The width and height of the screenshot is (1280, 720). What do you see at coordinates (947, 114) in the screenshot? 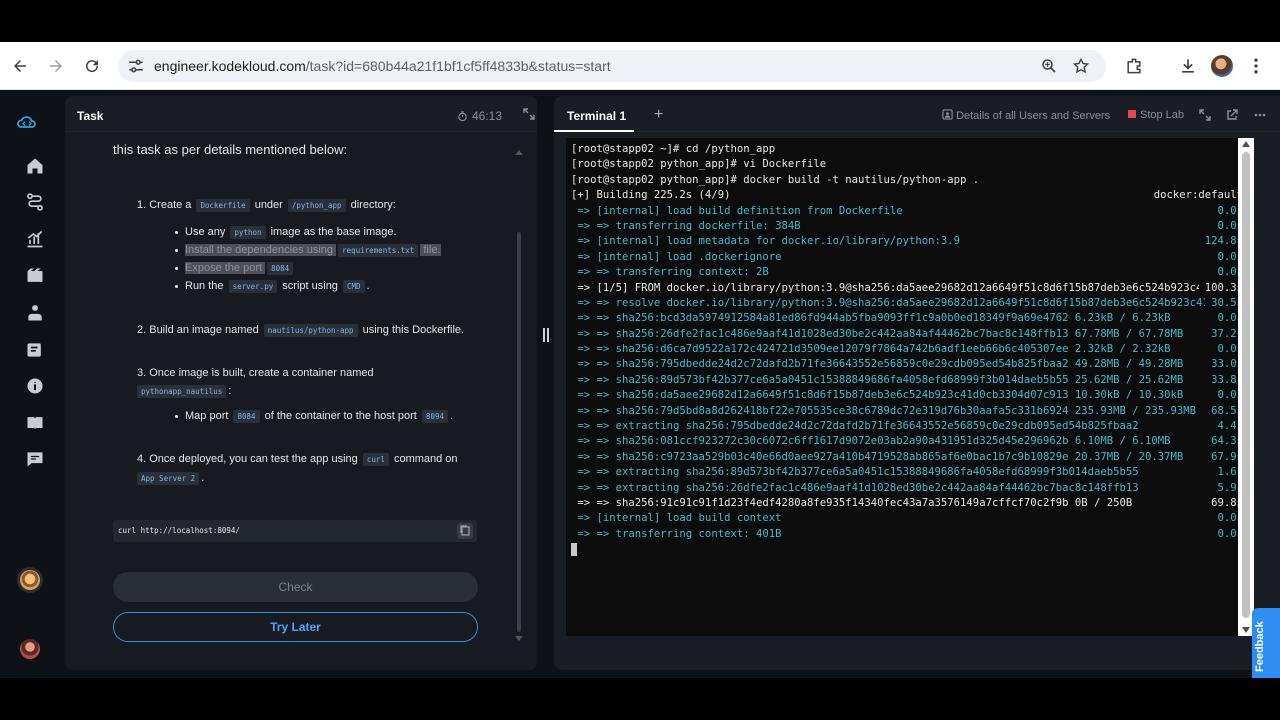
I see `users-icon` at bounding box center [947, 114].